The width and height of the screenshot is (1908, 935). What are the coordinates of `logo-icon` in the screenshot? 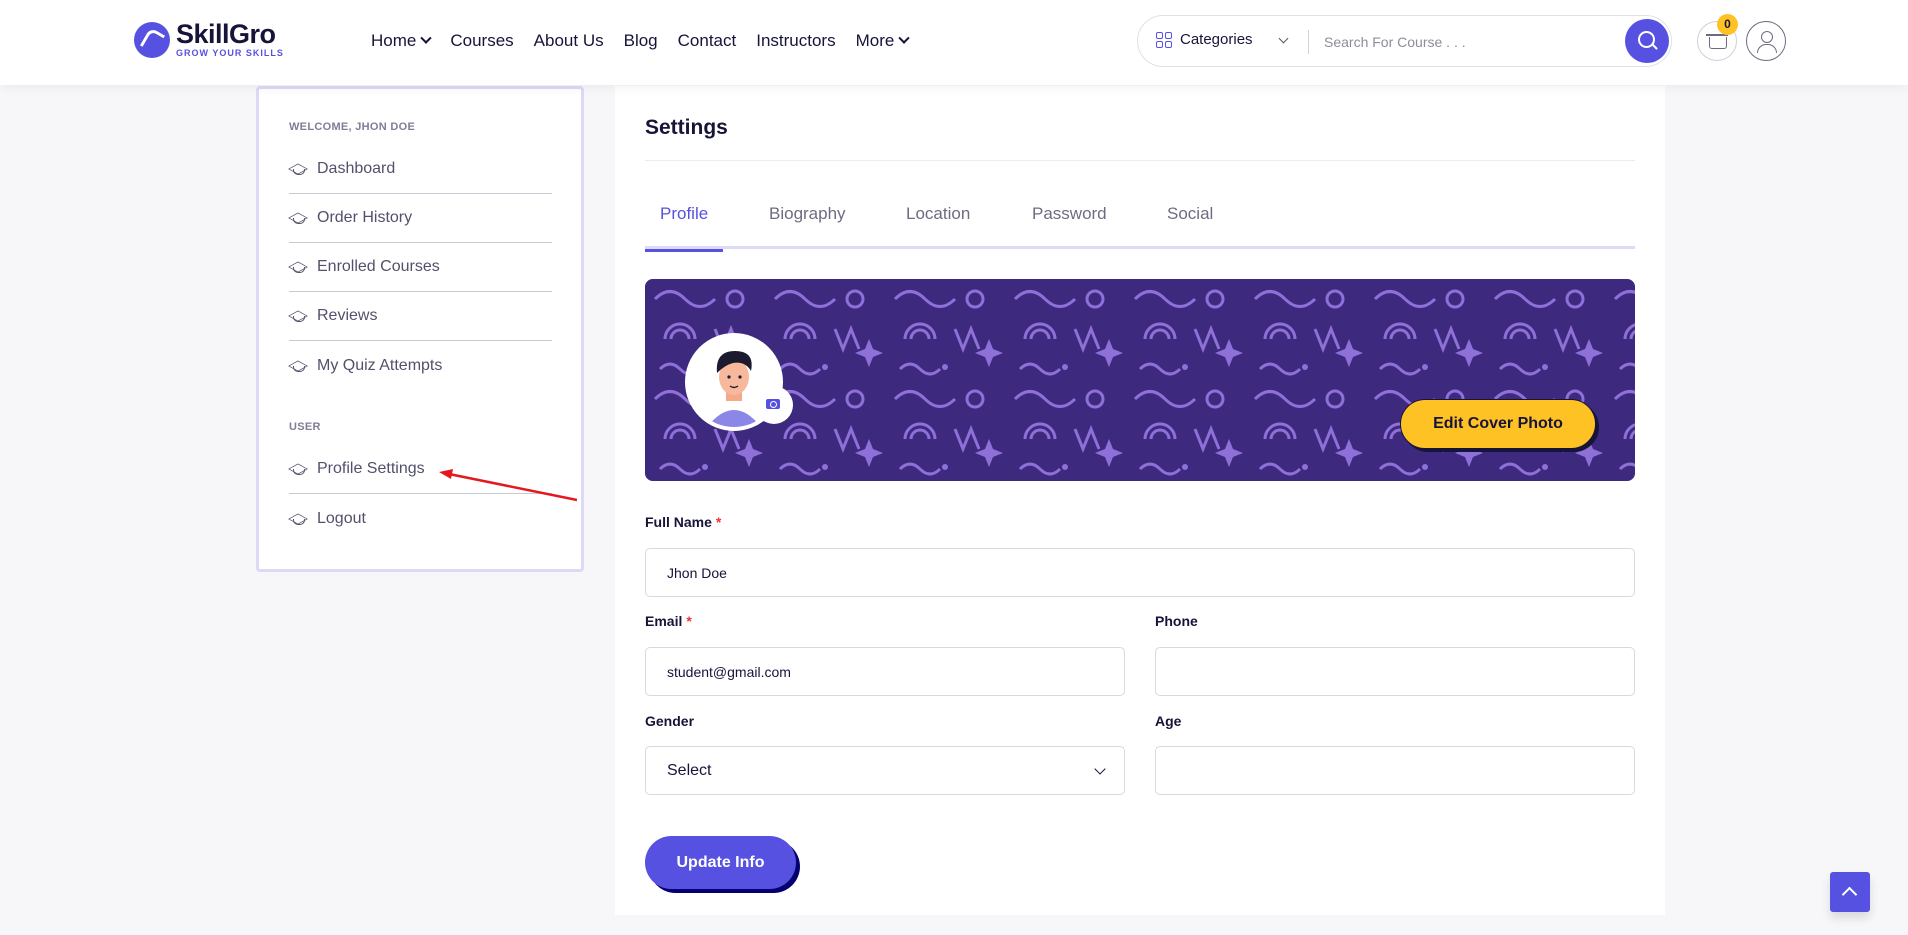 It's located at (152, 39).